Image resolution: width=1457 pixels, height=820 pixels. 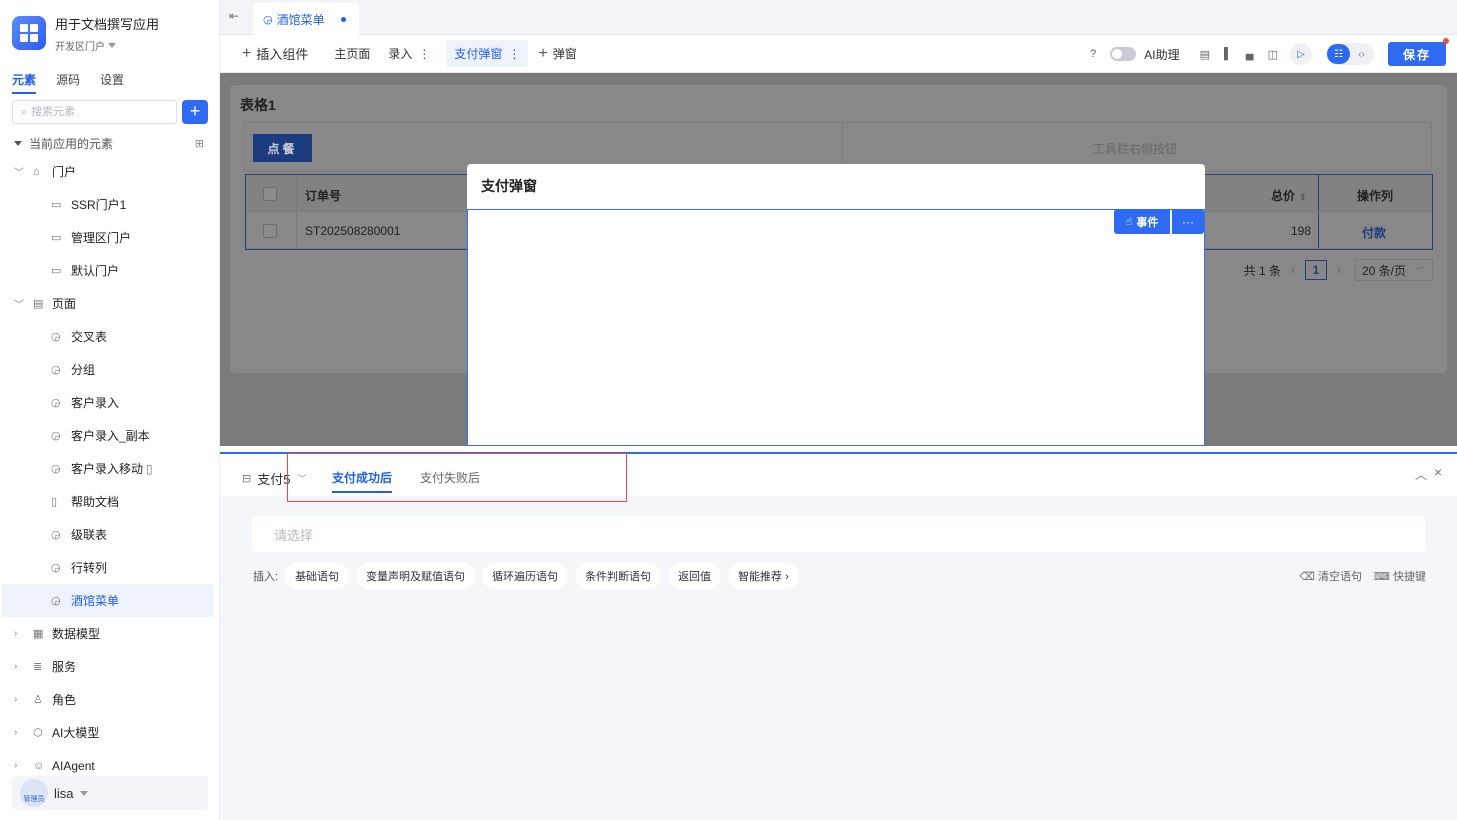 What do you see at coordinates (1361, 54) in the screenshot?
I see `code-view-icon: ‹›` at bounding box center [1361, 54].